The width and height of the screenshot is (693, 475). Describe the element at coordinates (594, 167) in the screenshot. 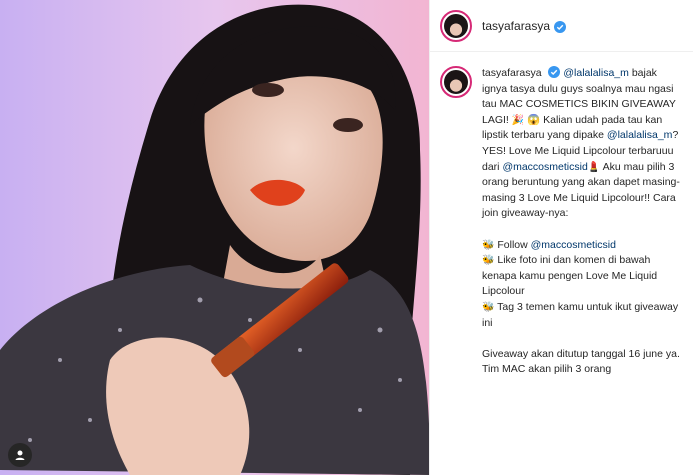

I see `lipstick-emoji: 💄` at that location.